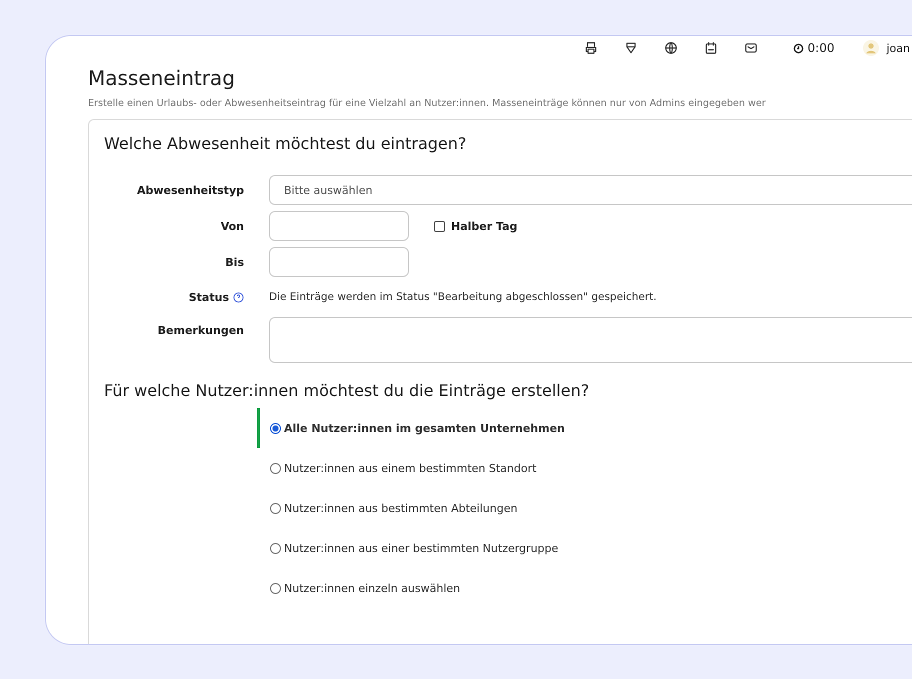 The image size is (912, 679). Describe the element at coordinates (162, 78) in the screenshot. I see `page-title: Masseneintrag` at that location.